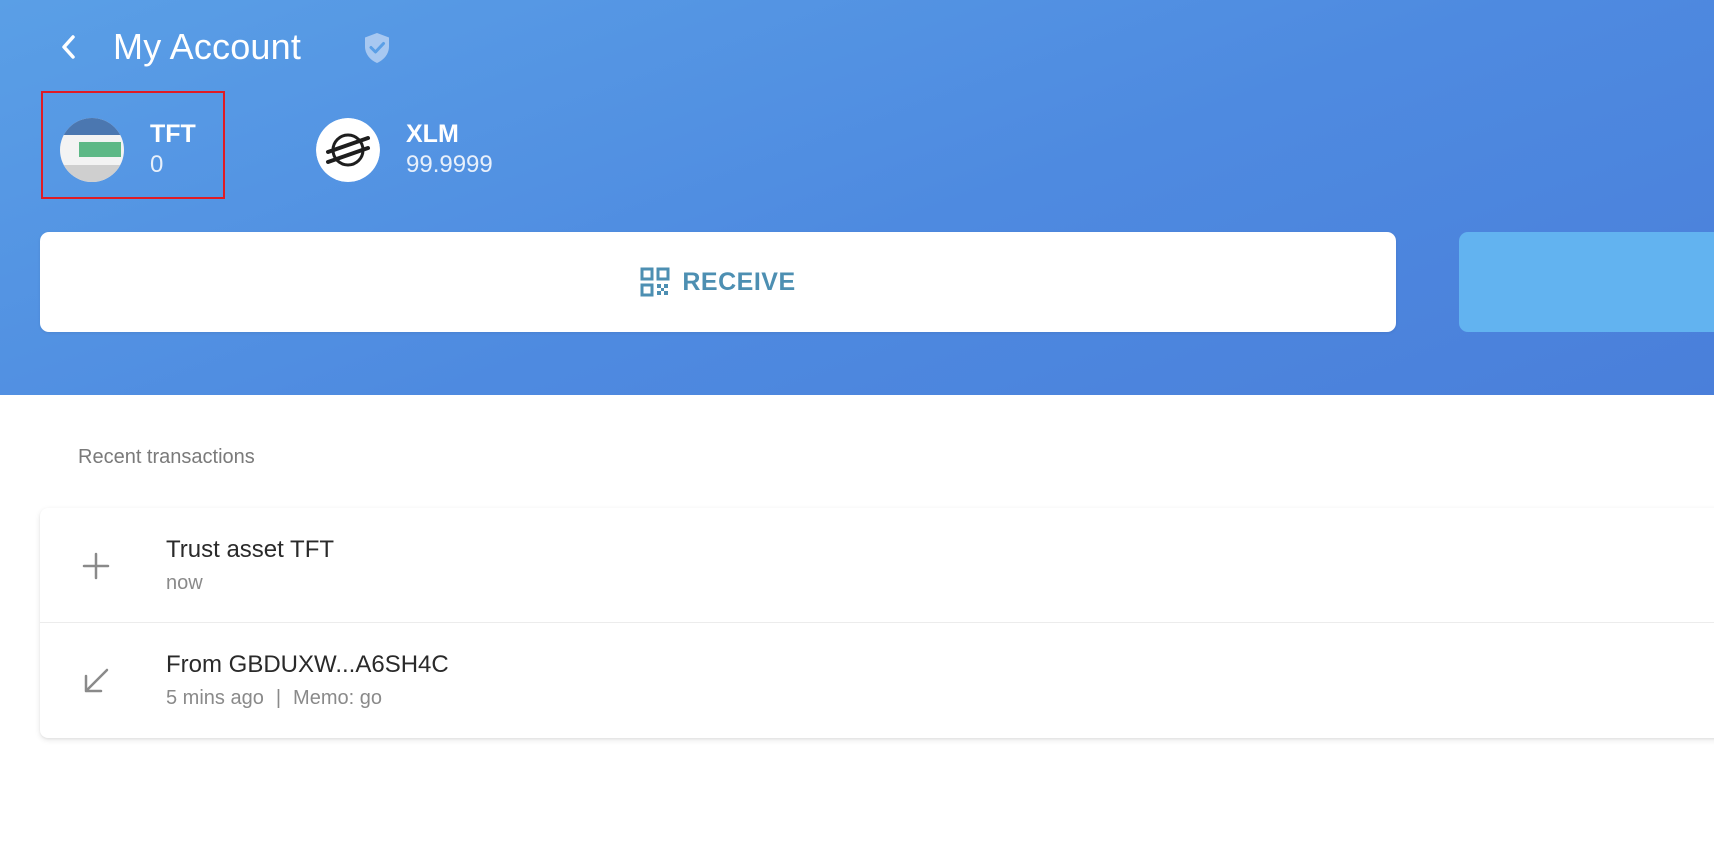 The width and height of the screenshot is (1714, 854). What do you see at coordinates (404, 150) in the screenshot?
I see `asset-xlm: XLM 99.9999` at bounding box center [404, 150].